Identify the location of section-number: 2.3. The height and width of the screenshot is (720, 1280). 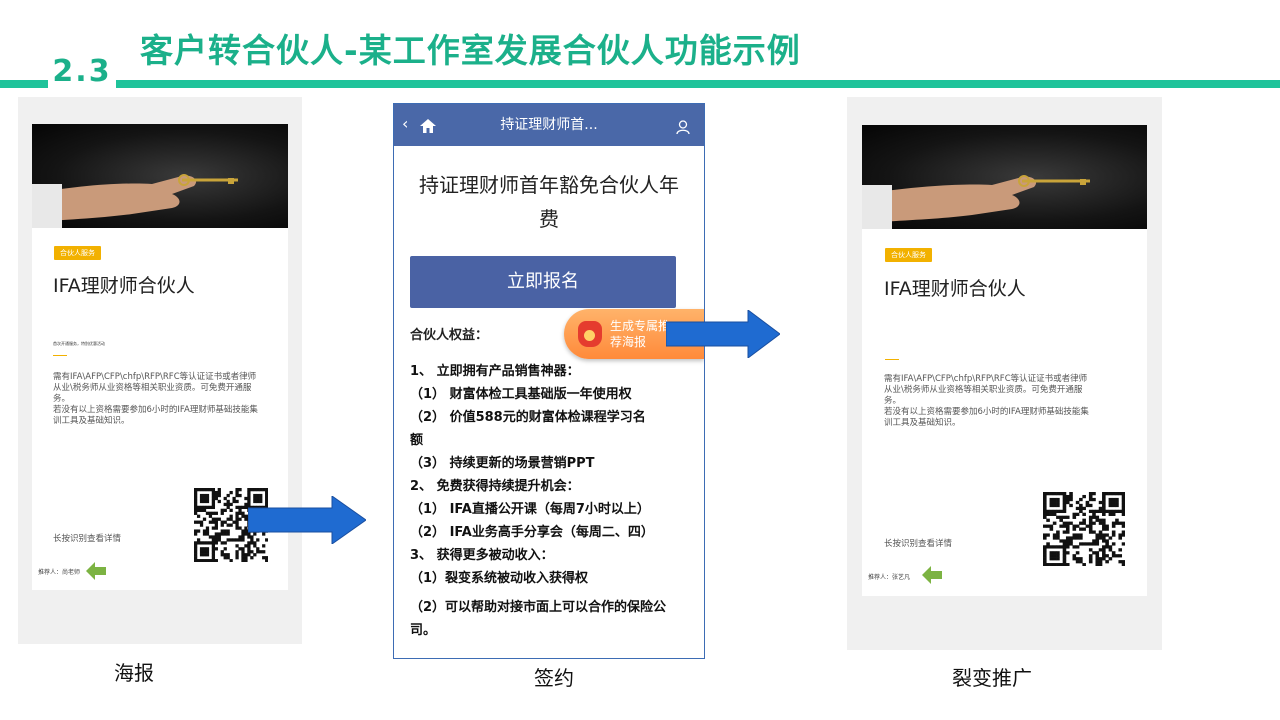
(82, 72).